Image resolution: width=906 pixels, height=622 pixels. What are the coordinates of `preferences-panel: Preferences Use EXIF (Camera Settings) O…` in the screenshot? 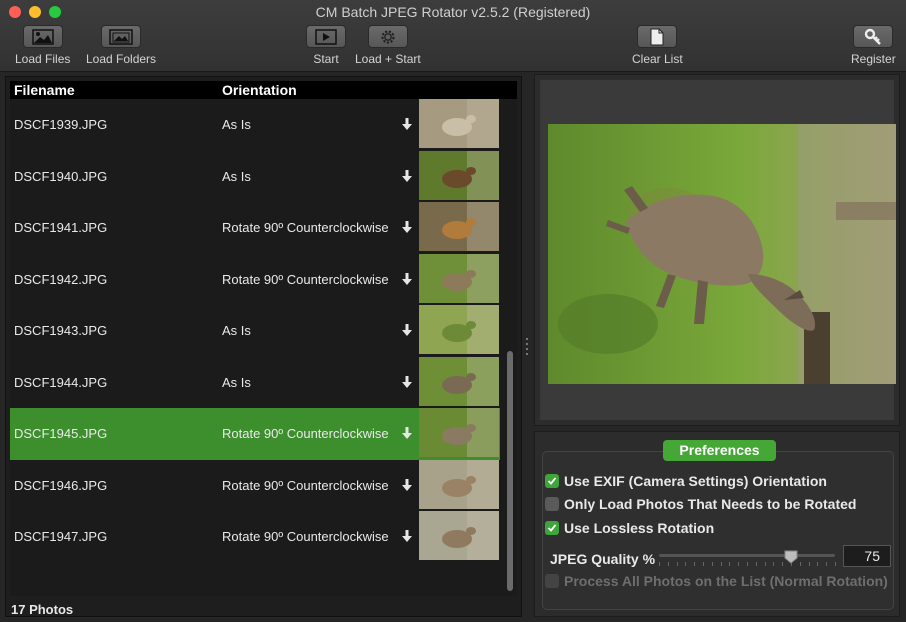 It's located at (717, 524).